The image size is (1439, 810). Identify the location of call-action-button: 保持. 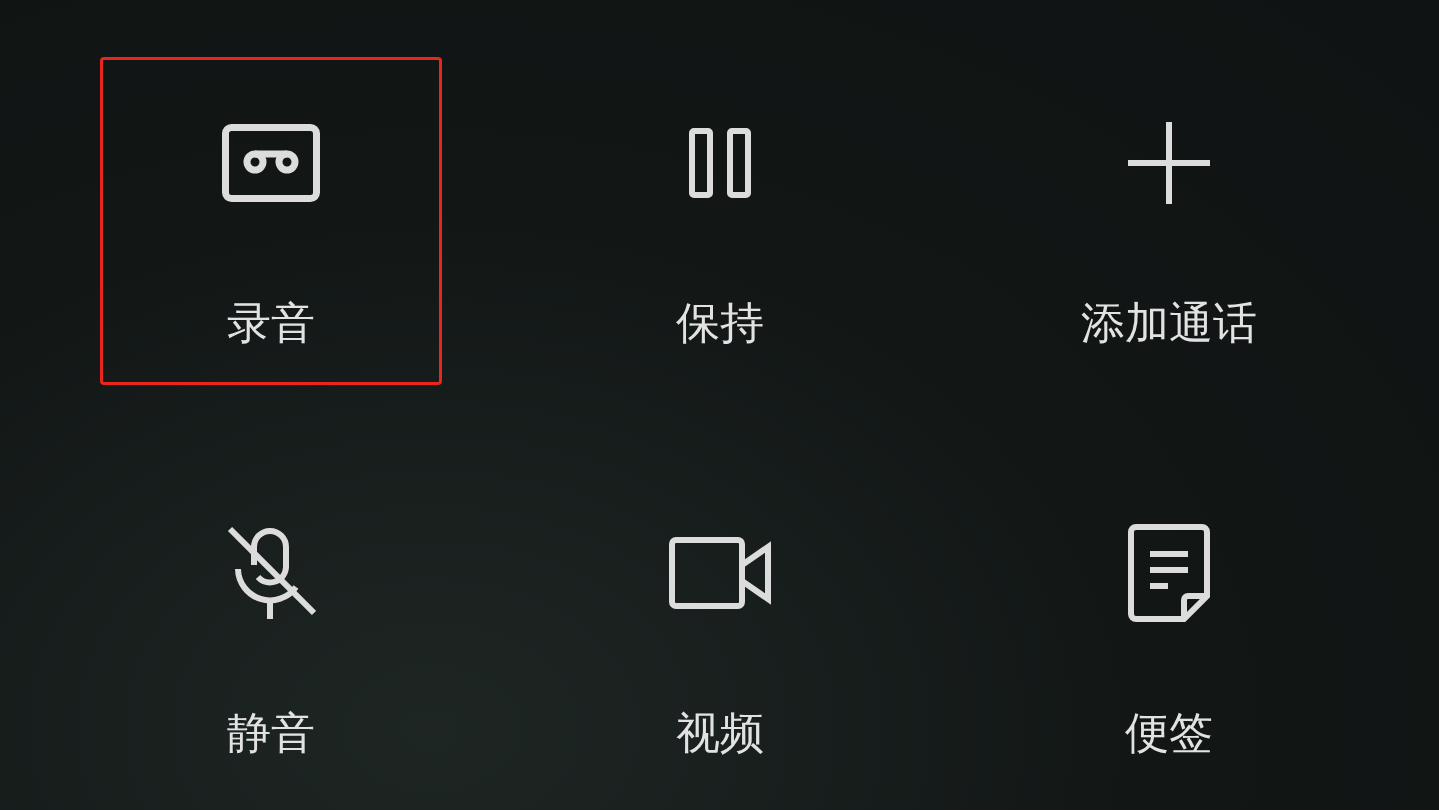
(719, 221).